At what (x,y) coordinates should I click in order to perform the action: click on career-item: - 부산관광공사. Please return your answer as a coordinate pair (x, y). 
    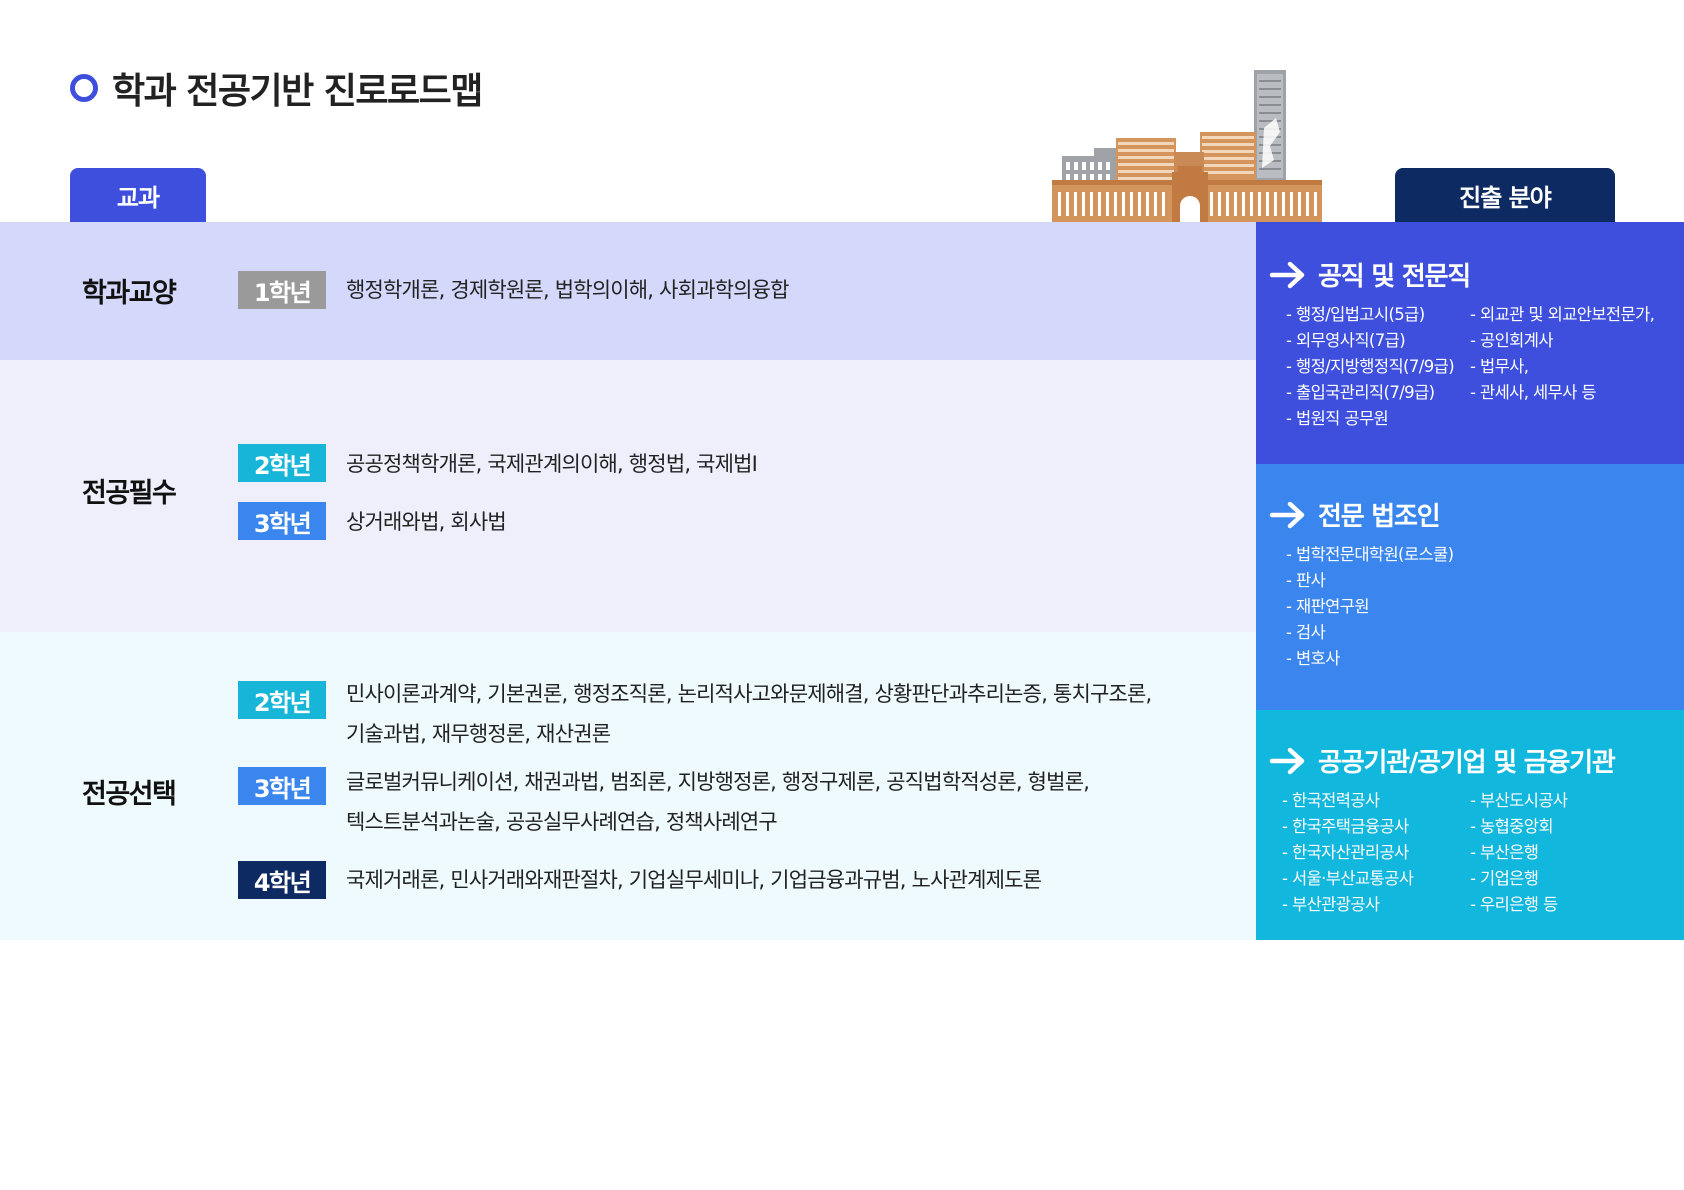
    Looking at the image, I should click on (1331, 904).